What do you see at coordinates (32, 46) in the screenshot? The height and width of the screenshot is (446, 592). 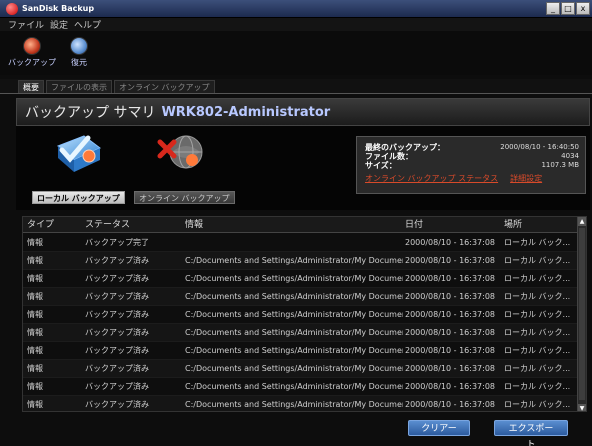 I see `backup-icon` at bounding box center [32, 46].